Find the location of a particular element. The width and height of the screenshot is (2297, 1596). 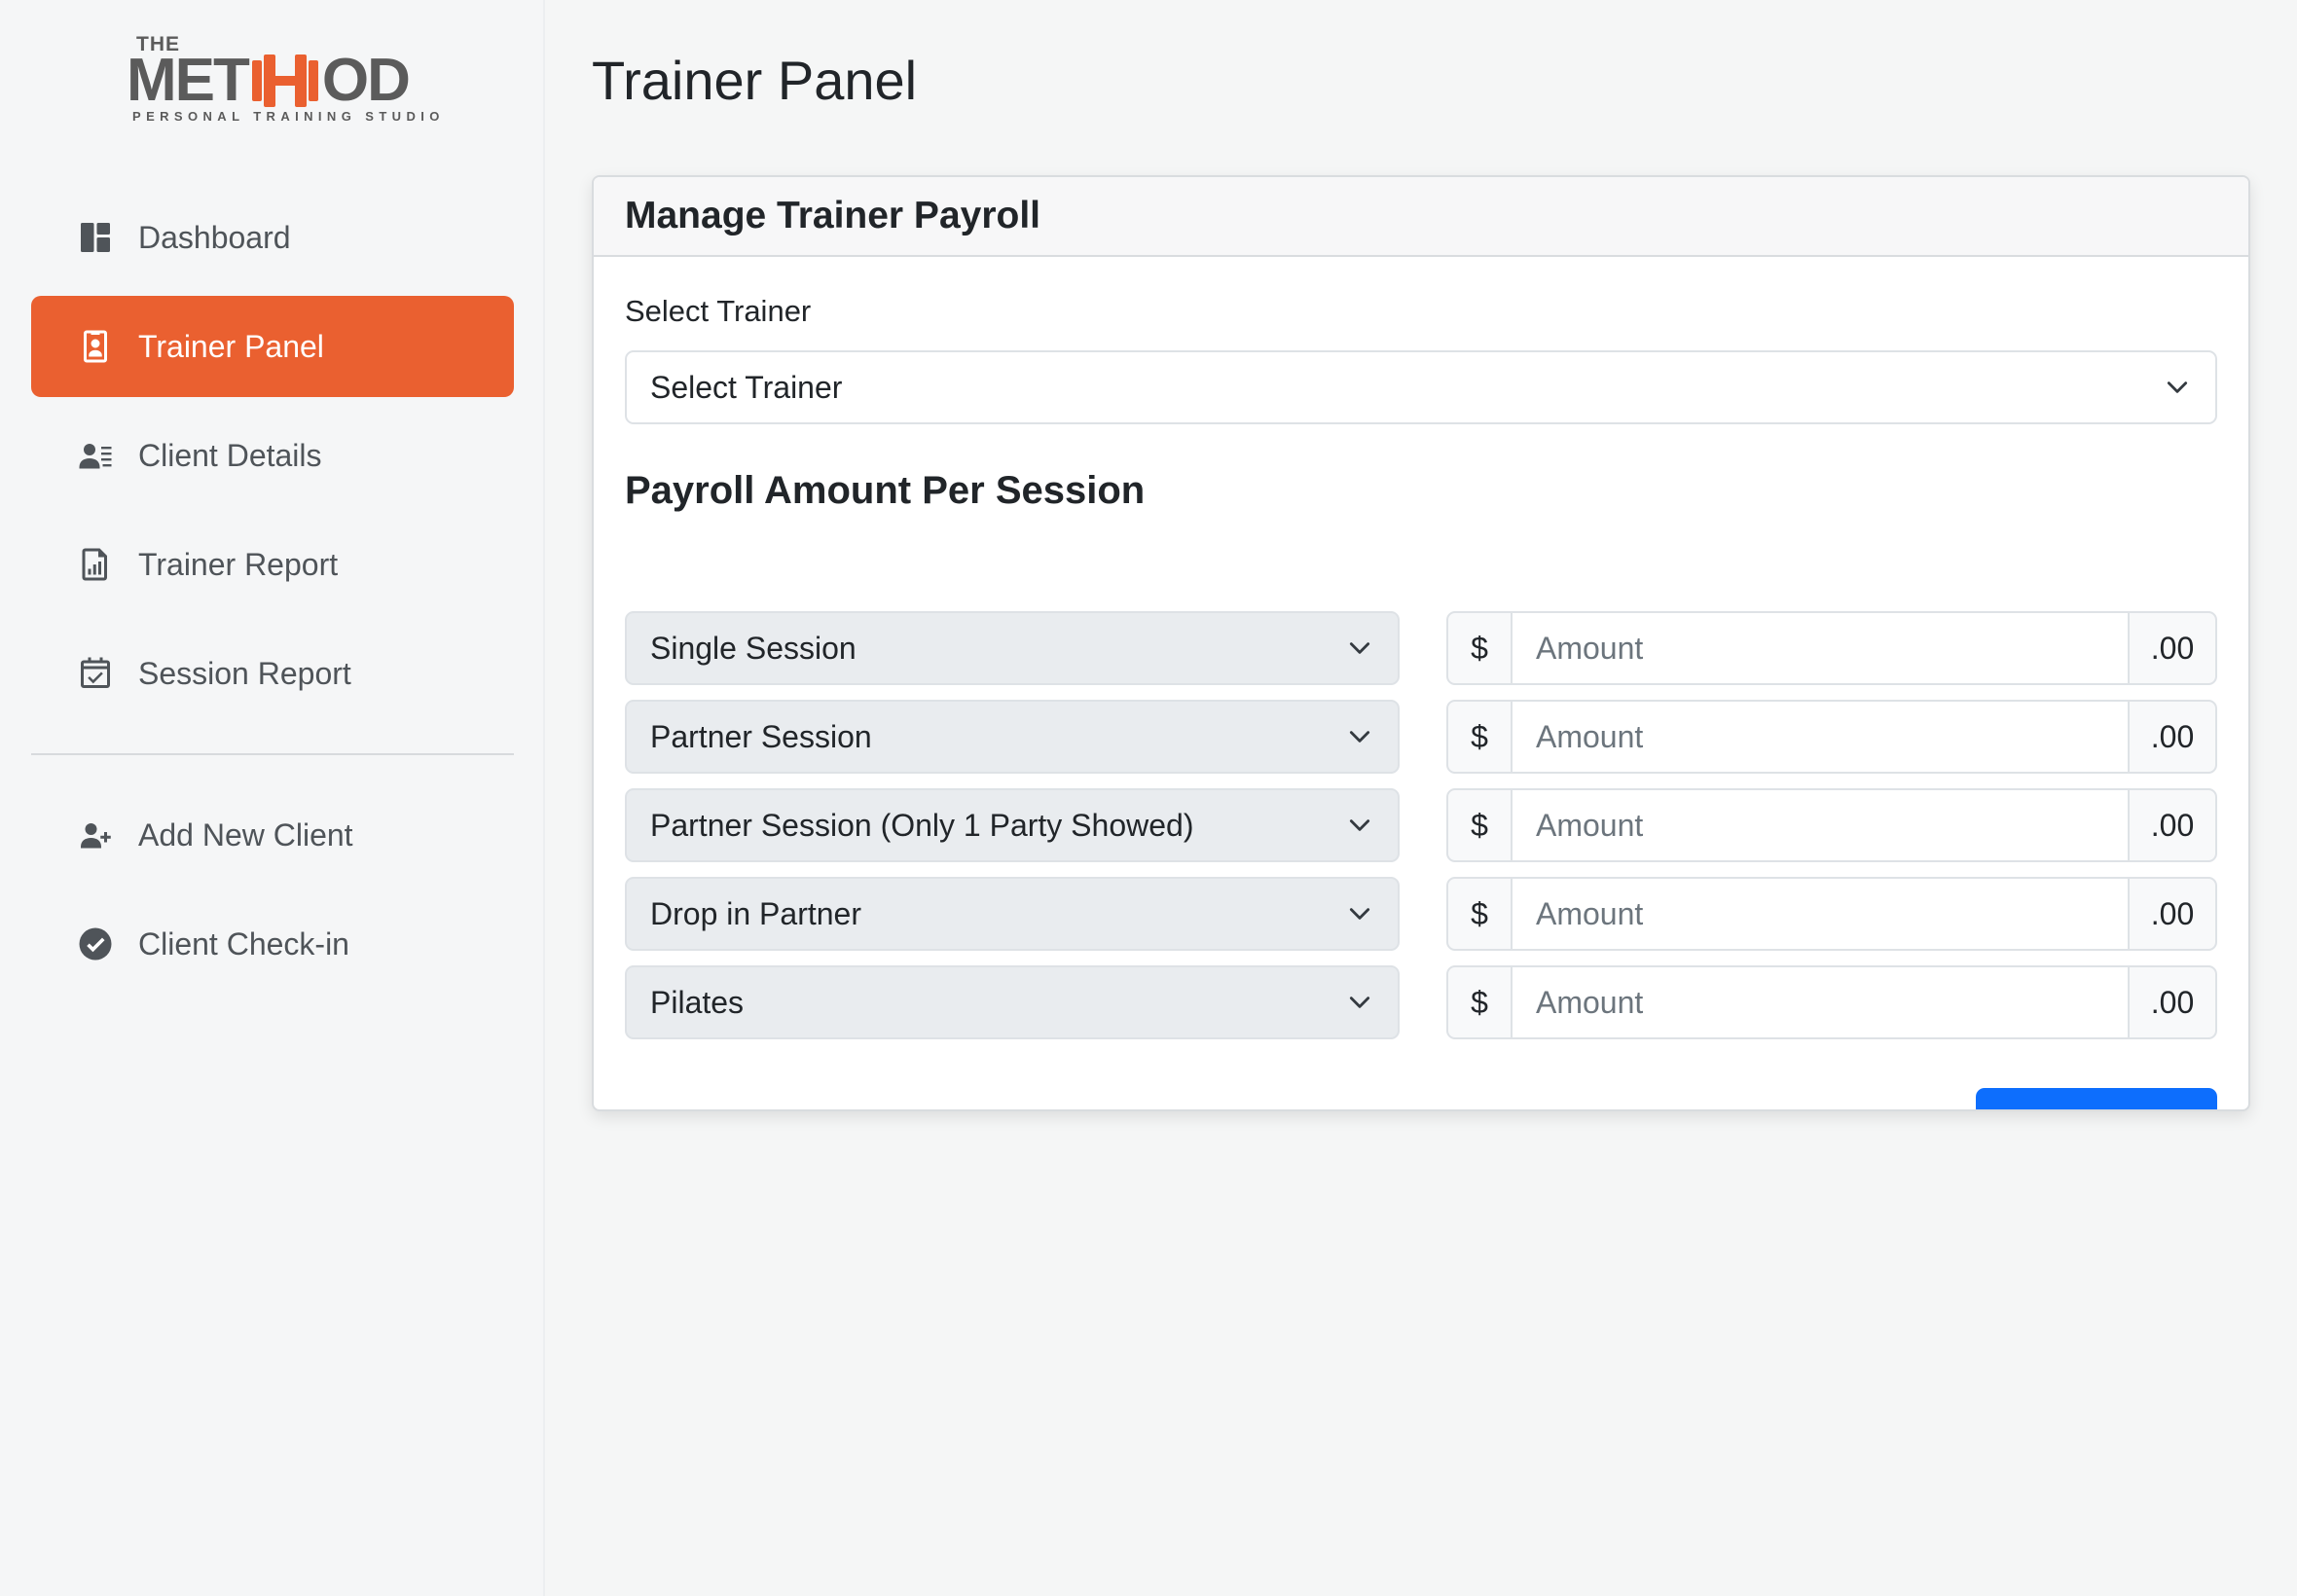

dumbbell-icon is located at coordinates (284, 80).